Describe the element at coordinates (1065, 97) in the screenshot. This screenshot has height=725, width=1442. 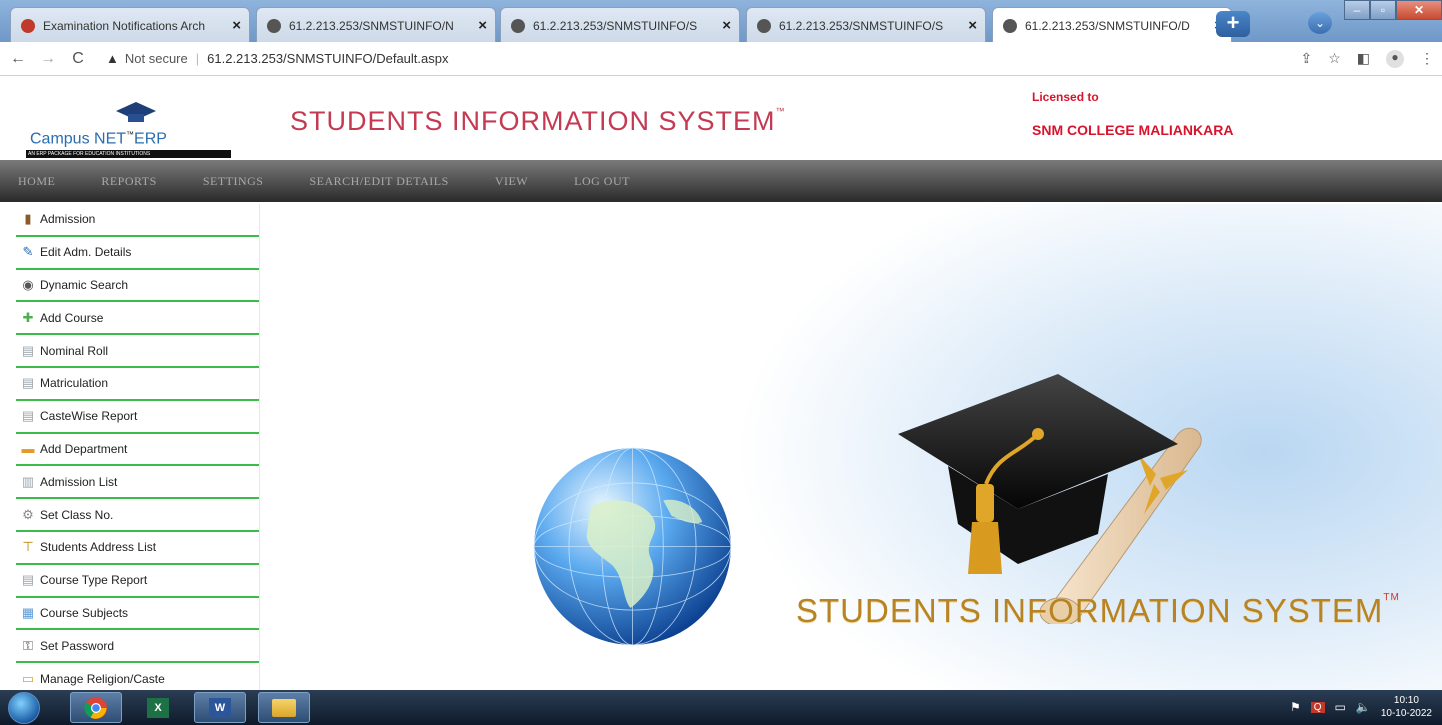
I see `licensed-to-label: Licensed to` at that location.